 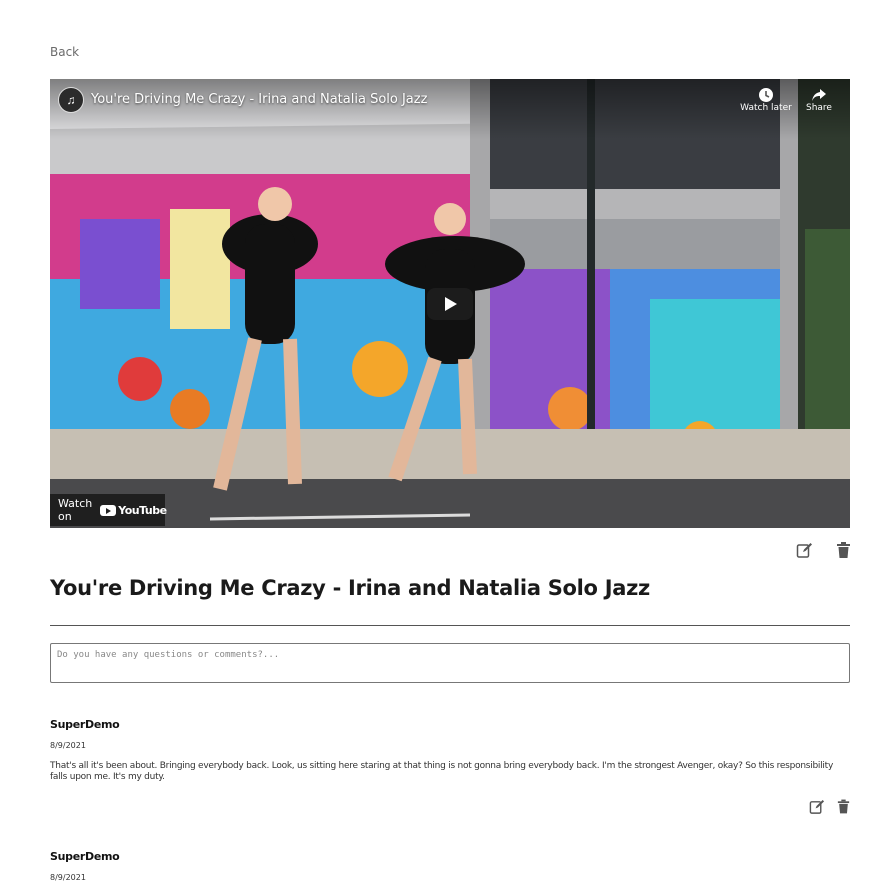 I want to click on comment-edit-icon, so click(x=817, y=807).